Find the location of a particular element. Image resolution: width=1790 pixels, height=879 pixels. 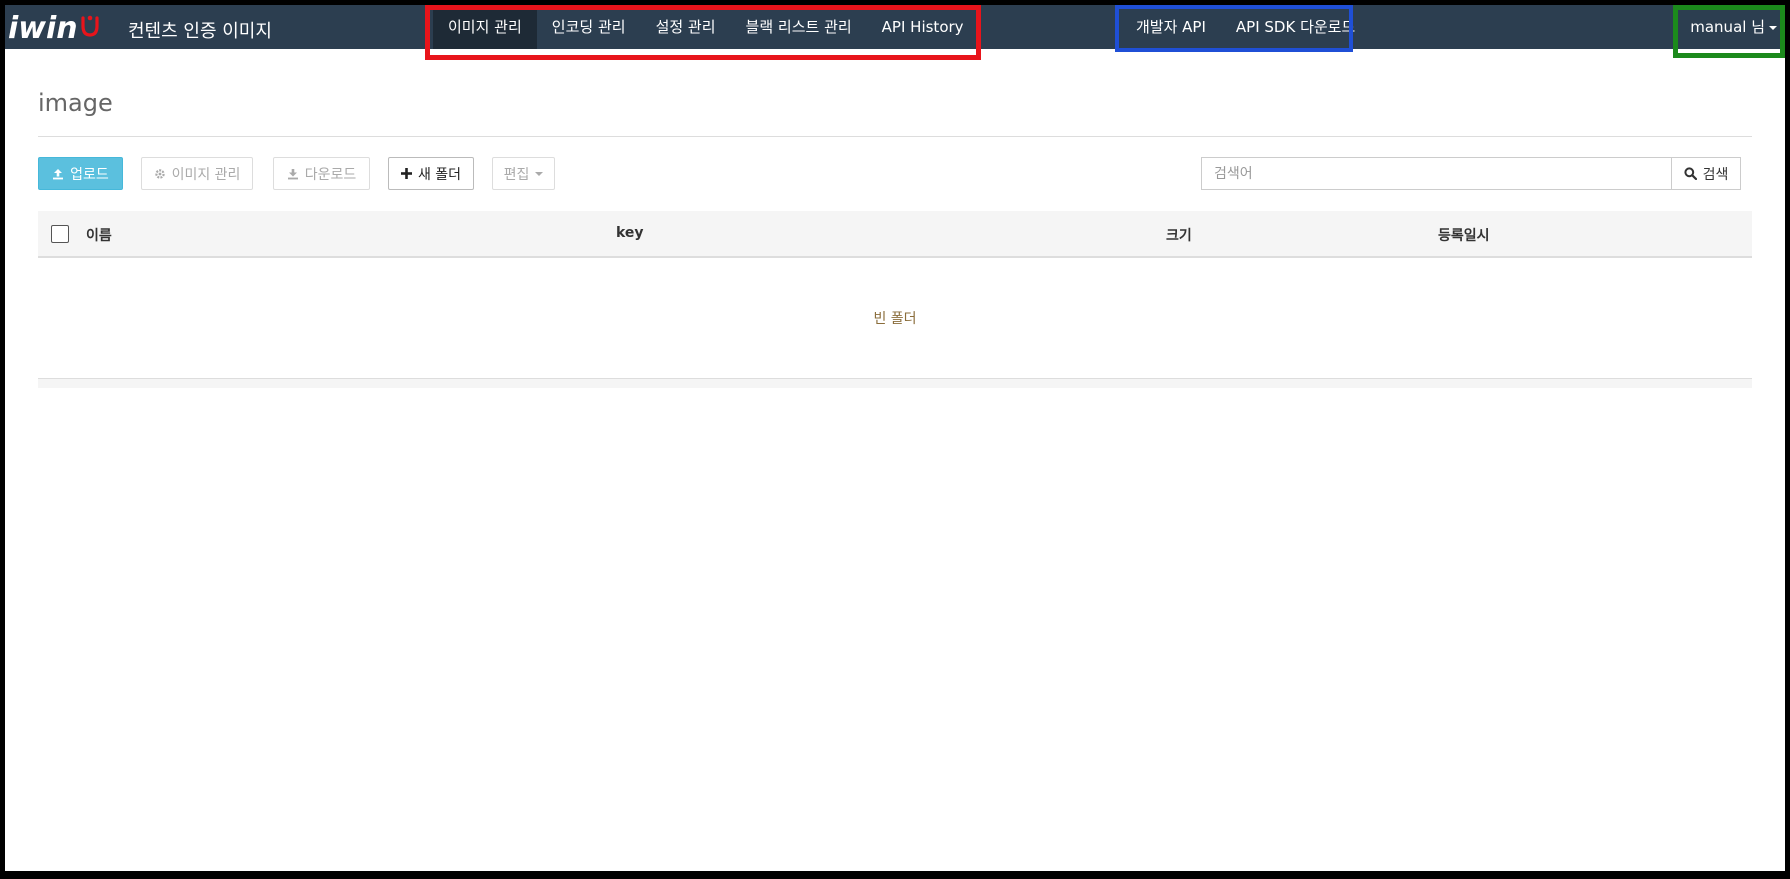

upload-button: 업로드 is located at coordinates (80, 173).